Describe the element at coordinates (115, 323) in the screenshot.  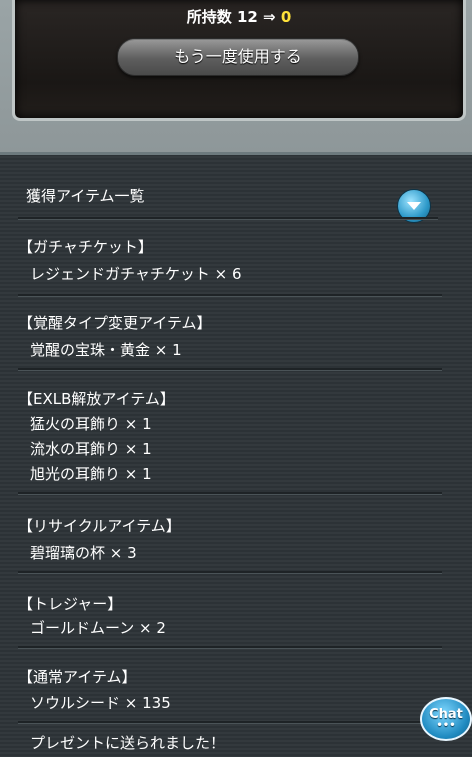
I see `group-title: 【覚醒タイプ変更アイテム】` at that location.